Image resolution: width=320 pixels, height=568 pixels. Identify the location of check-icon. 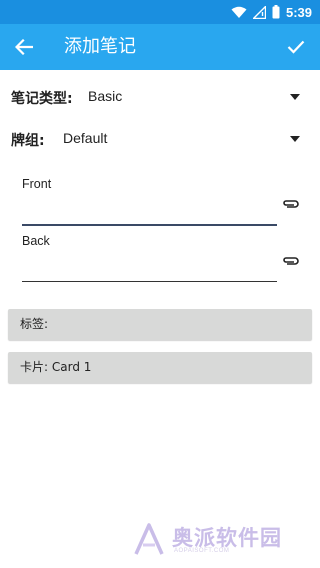
(296, 47).